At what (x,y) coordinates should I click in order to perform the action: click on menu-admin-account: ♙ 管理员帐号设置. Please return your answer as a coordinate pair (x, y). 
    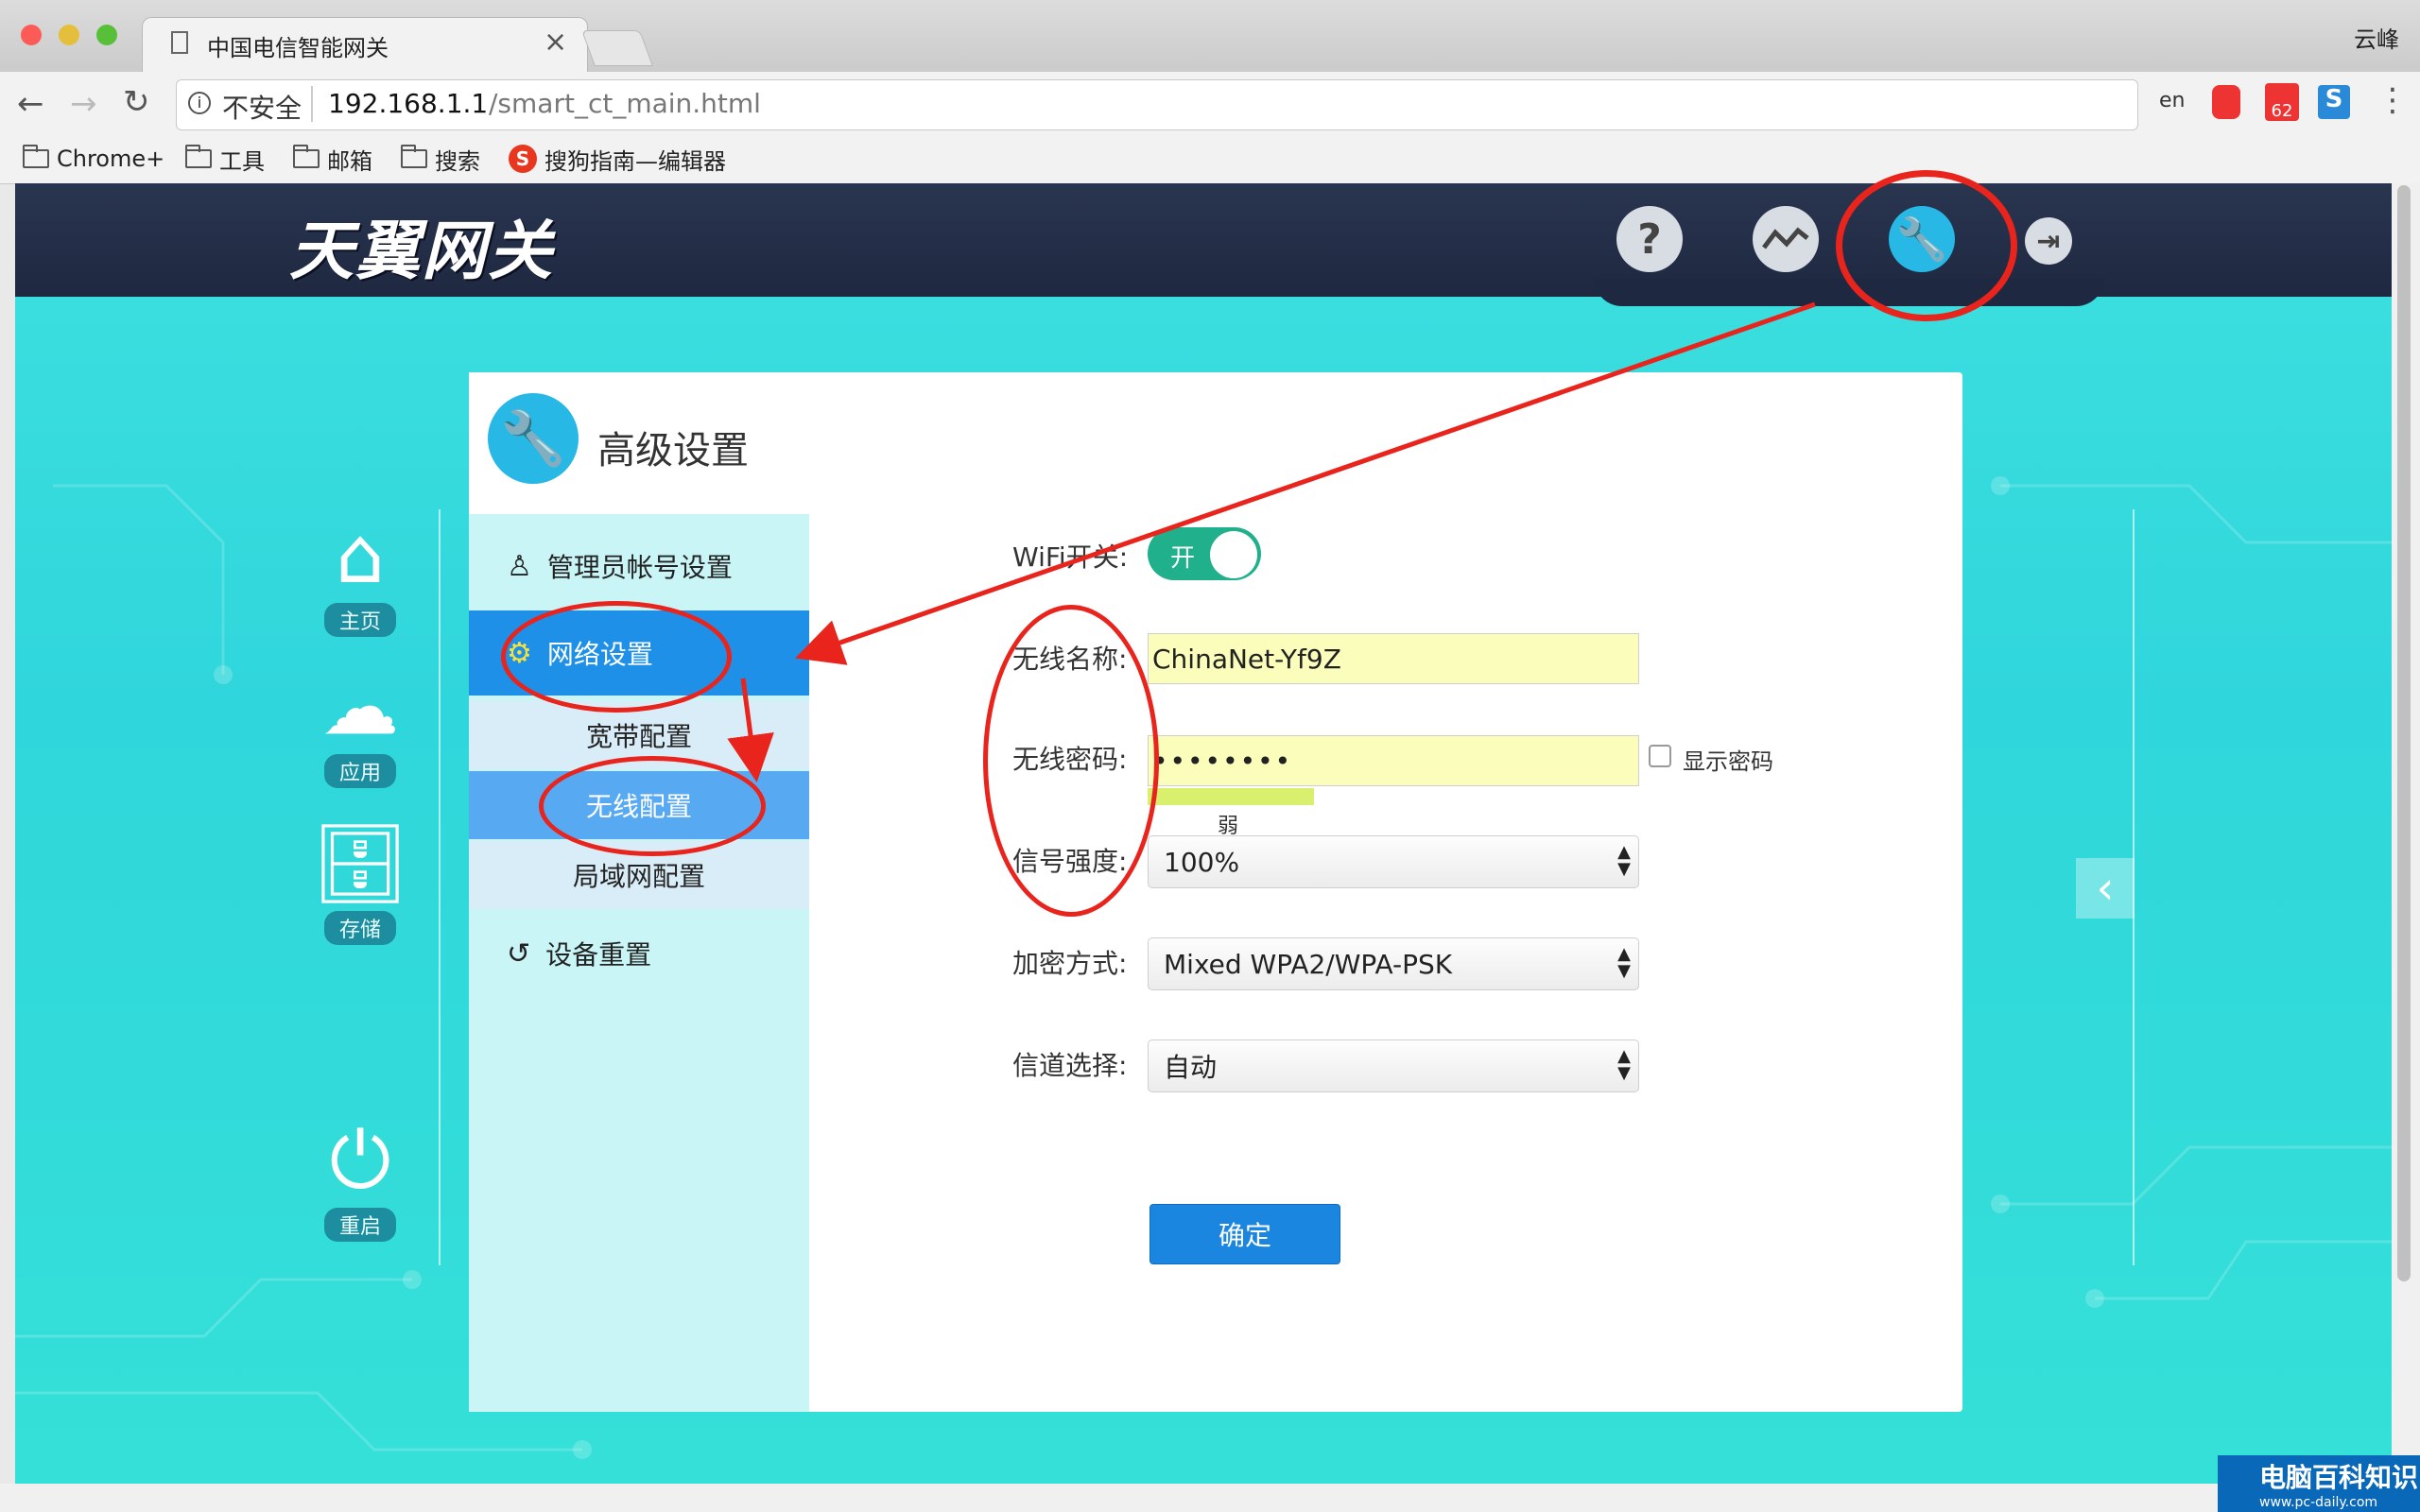
    Looking at the image, I should click on (639, 566).